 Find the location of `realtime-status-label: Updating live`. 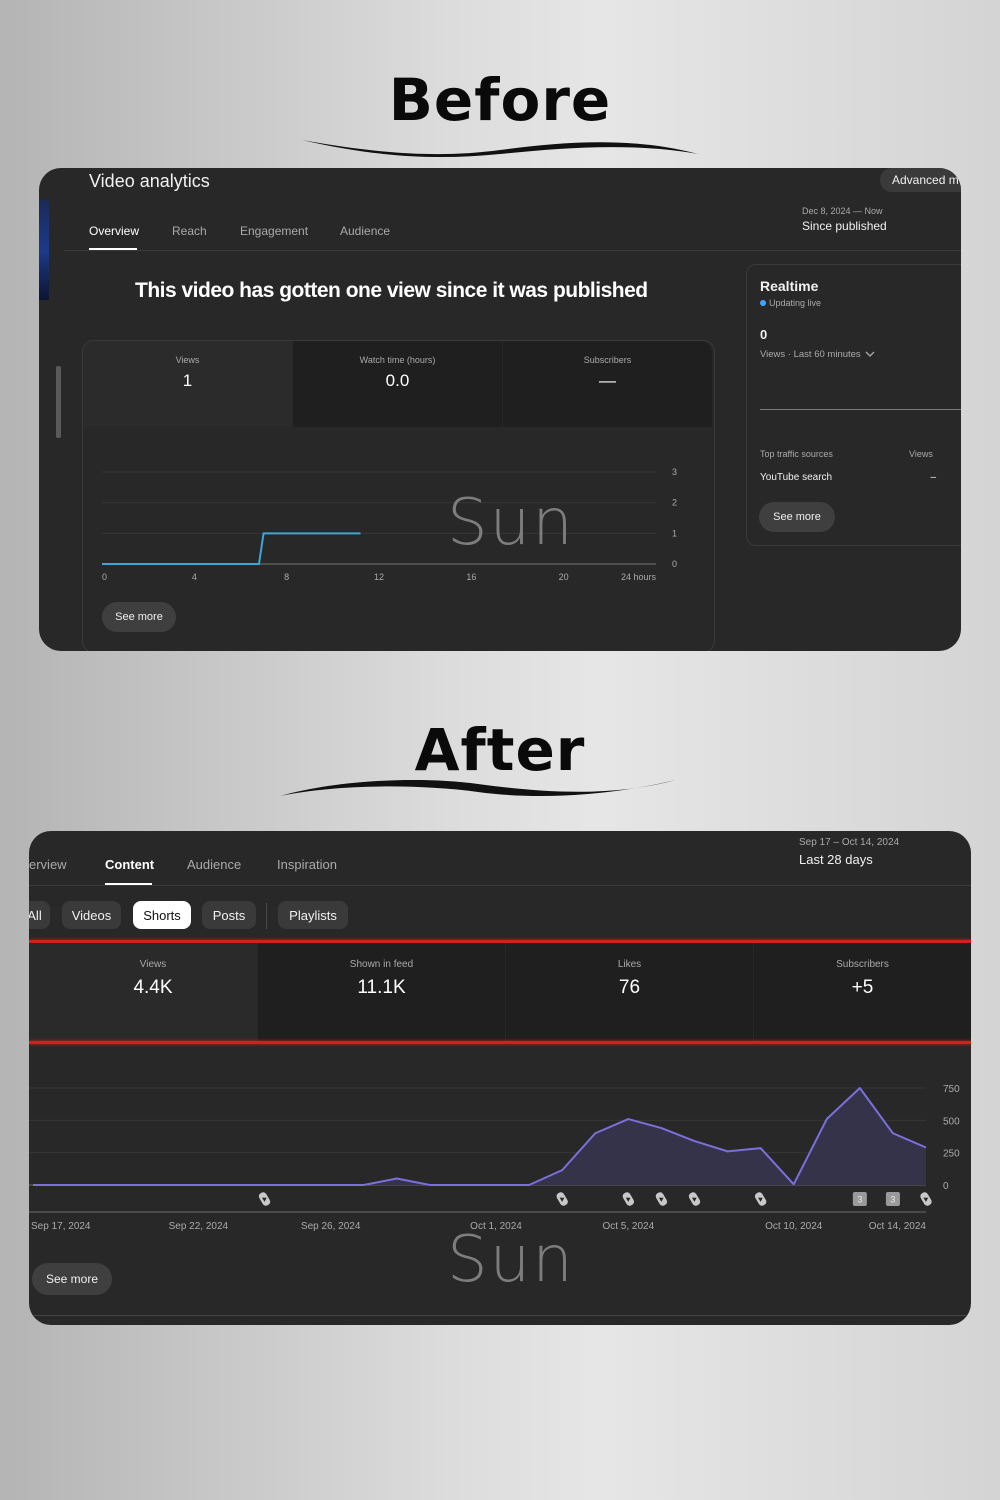

realtime-status-label: Updating live is located at coordinates (795, 303).